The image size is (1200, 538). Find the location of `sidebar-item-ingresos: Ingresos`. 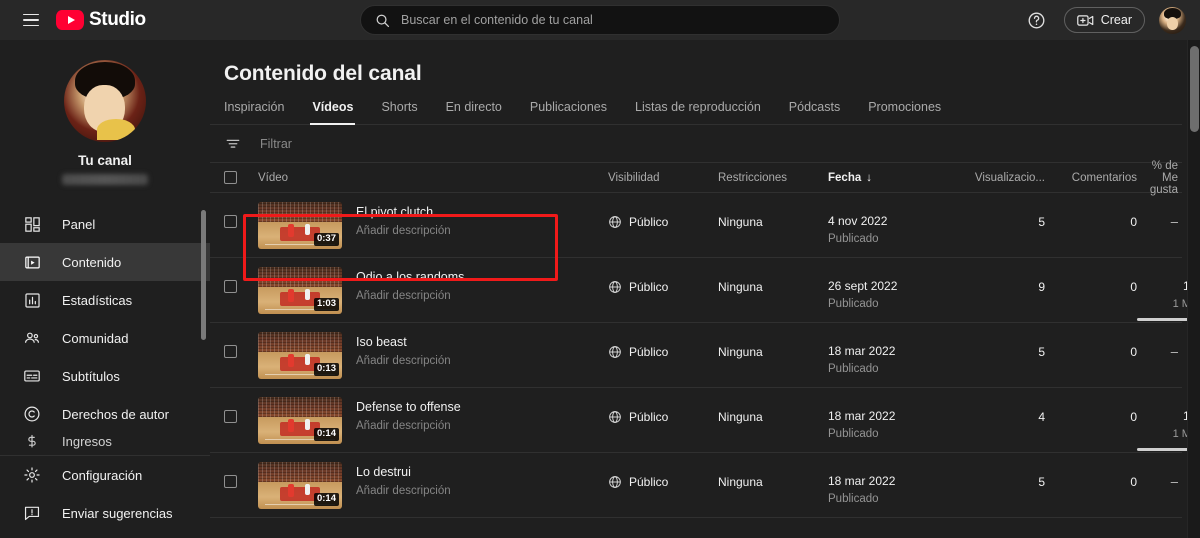

sidebar-item-ingresos: Ingresos is located at coordinates (105, 441).